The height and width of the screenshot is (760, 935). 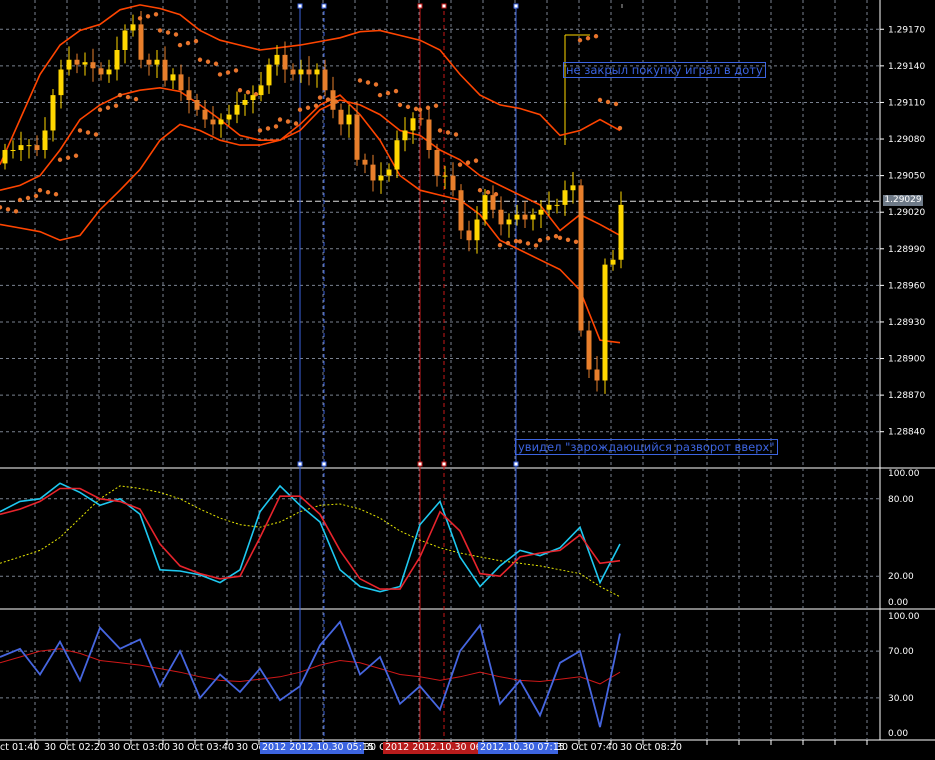 What do you see at coordinates (310, 84) in the screenshot?
I see `bollinger-upper-line` at bounding box center [310, 84].